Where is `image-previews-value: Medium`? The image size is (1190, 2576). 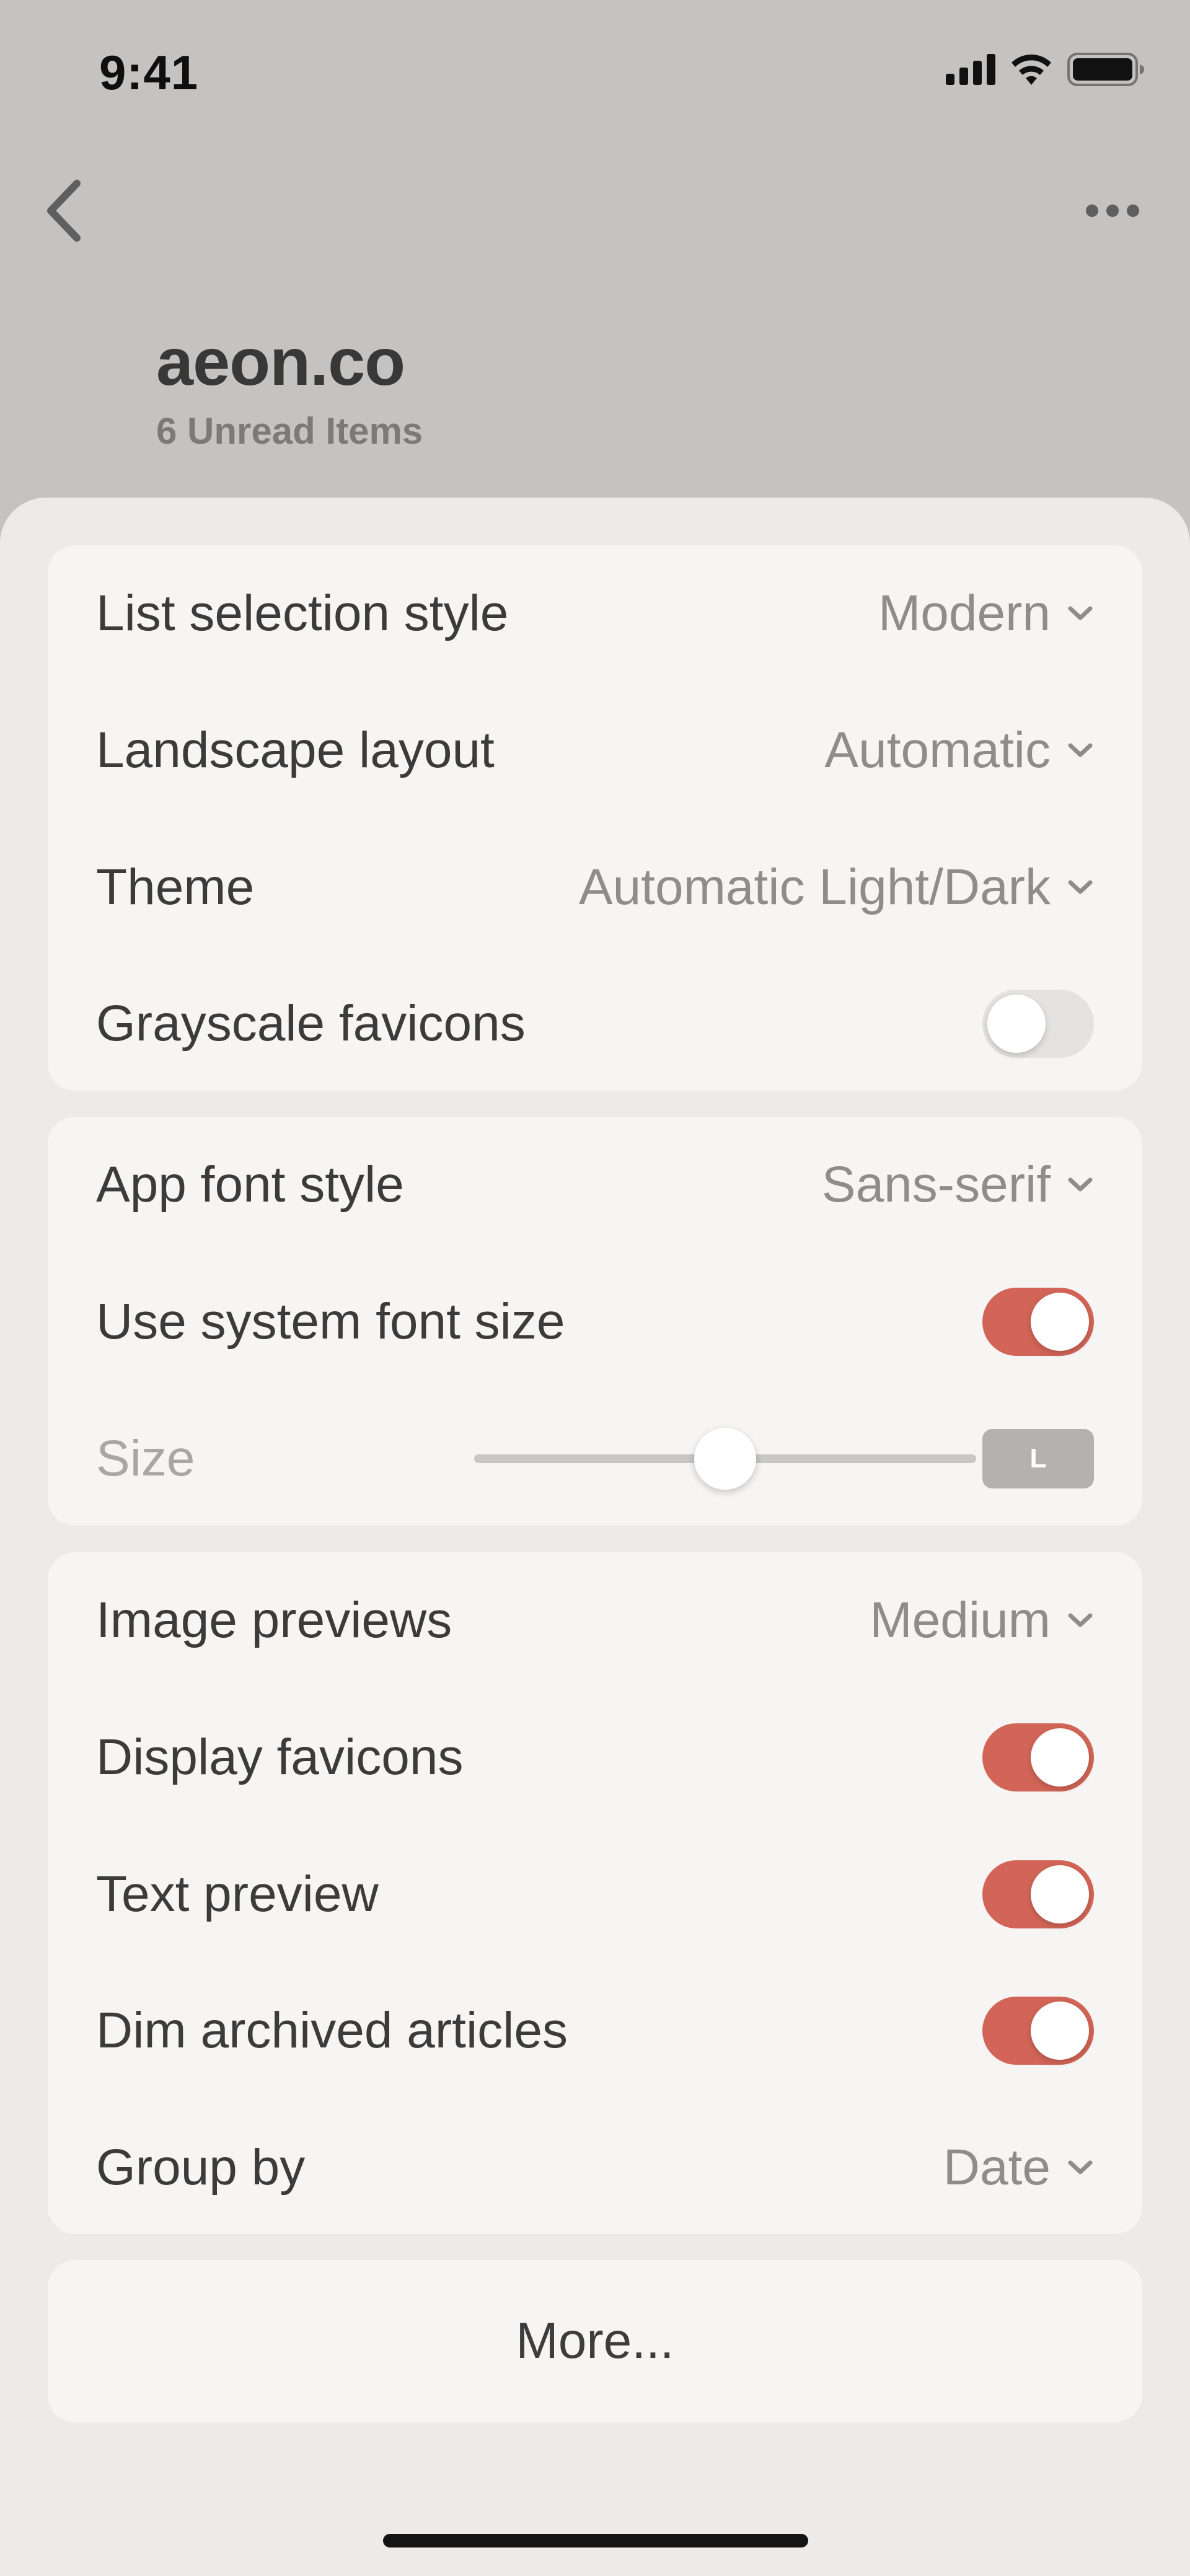 image-previews-value: Medium is located at coordinates (960, 1620).